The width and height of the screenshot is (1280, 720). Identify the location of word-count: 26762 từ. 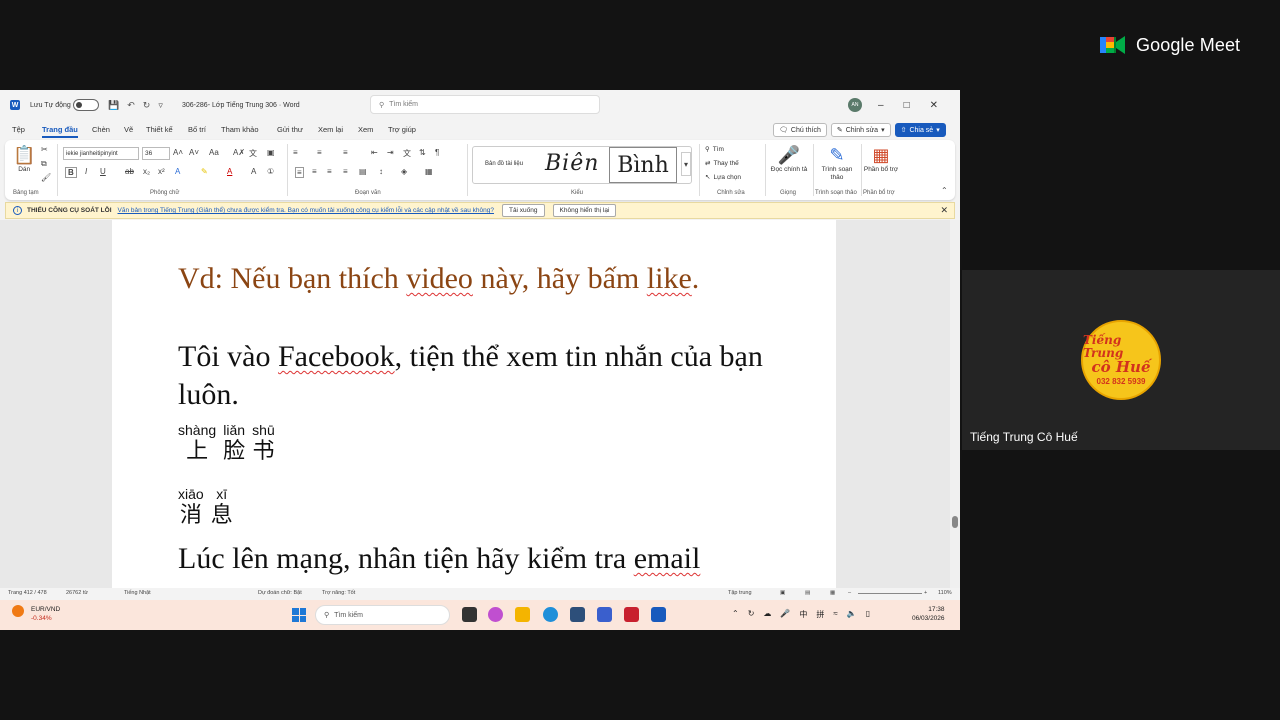
(77, 593).